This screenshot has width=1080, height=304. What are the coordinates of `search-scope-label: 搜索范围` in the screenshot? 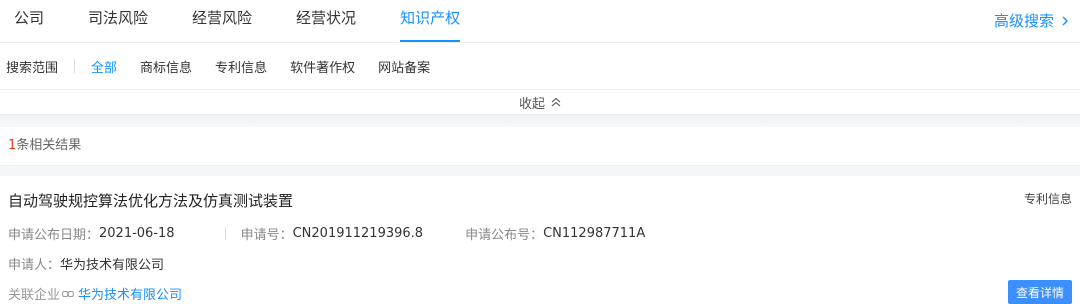 It's located at (32, 68).